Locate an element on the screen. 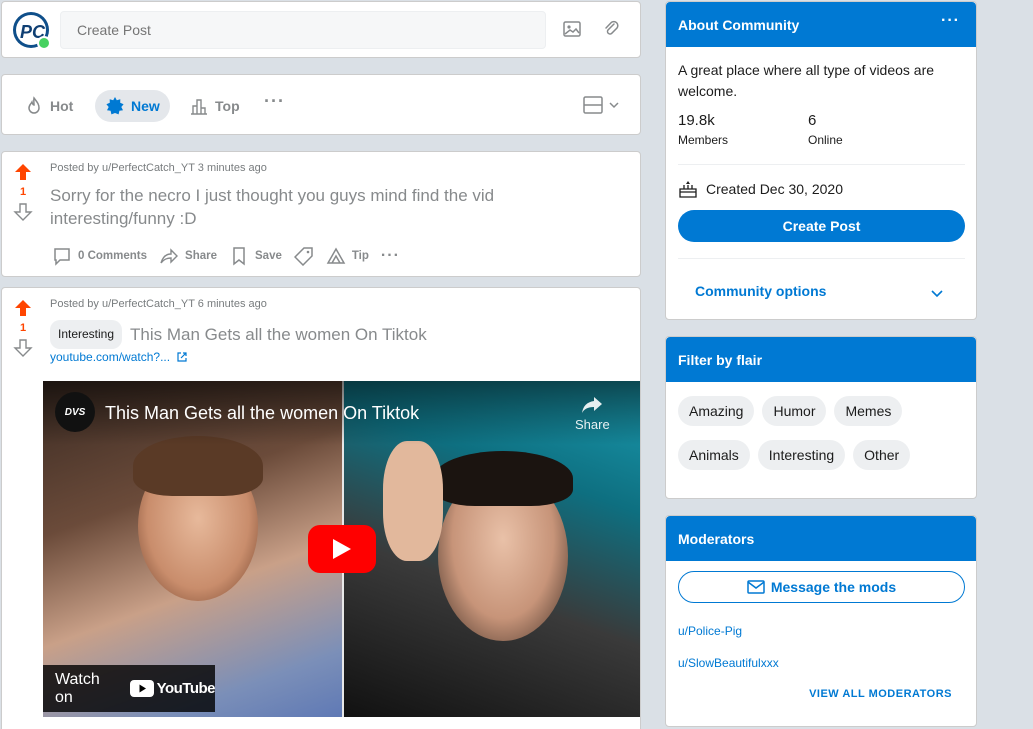 The width and height of the screenshot is (1033, 729). view-toggle-button is located at coordinates (601, 105).